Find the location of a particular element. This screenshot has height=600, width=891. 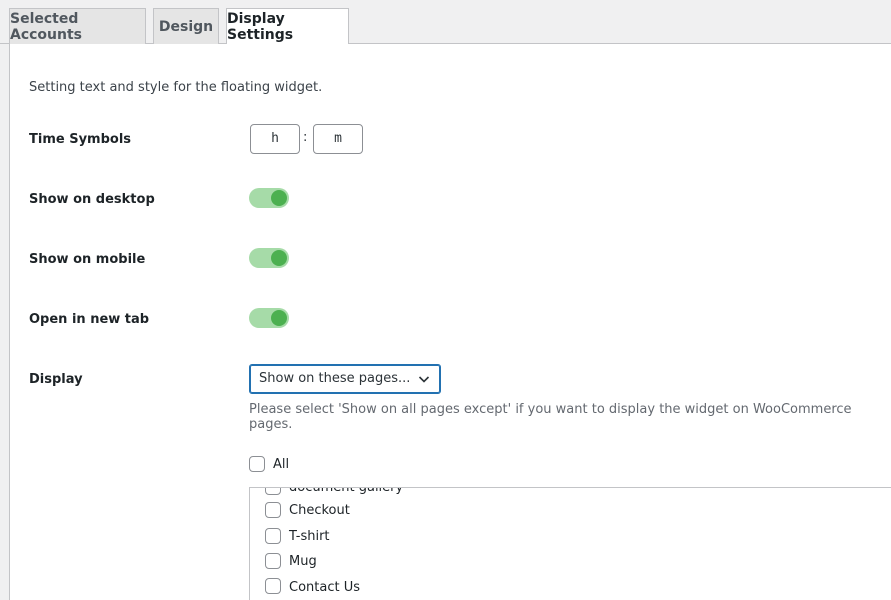

page-label: Contact Us is located at coordinates (324, 587).